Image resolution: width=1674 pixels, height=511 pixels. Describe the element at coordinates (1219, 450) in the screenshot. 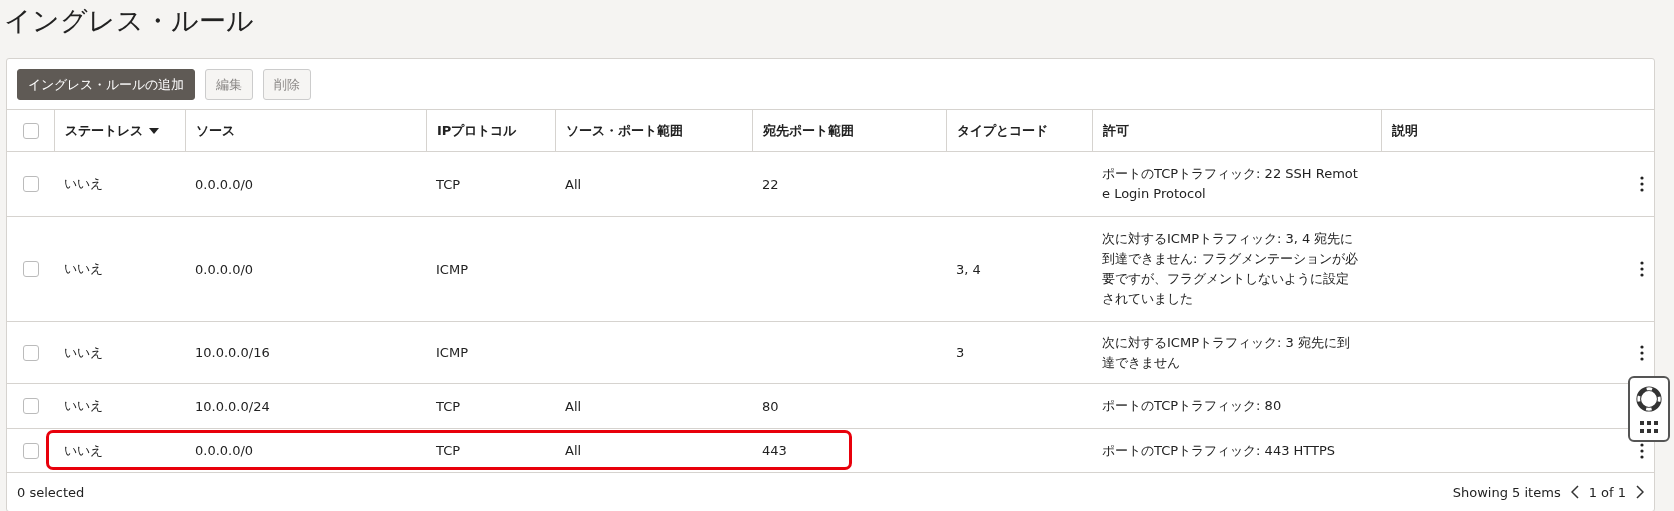

I see `table-cell-text: ポートのTCPトラフィック: 443 HTTPS` at that location.